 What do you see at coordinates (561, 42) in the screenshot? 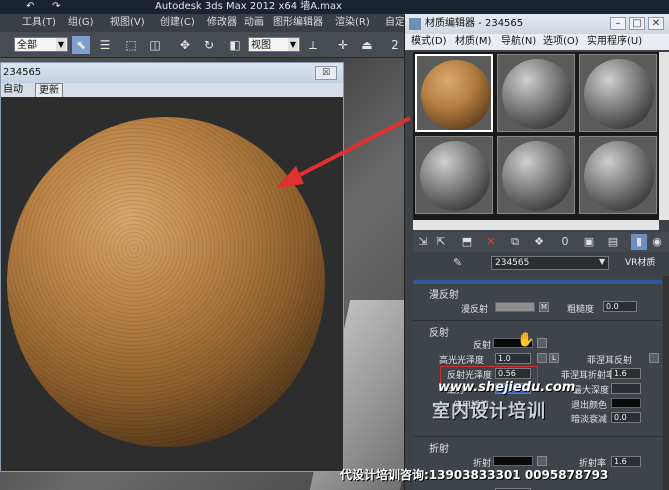
I see `me-menu-options: 选项(O)` at bounding box center [561, 42].